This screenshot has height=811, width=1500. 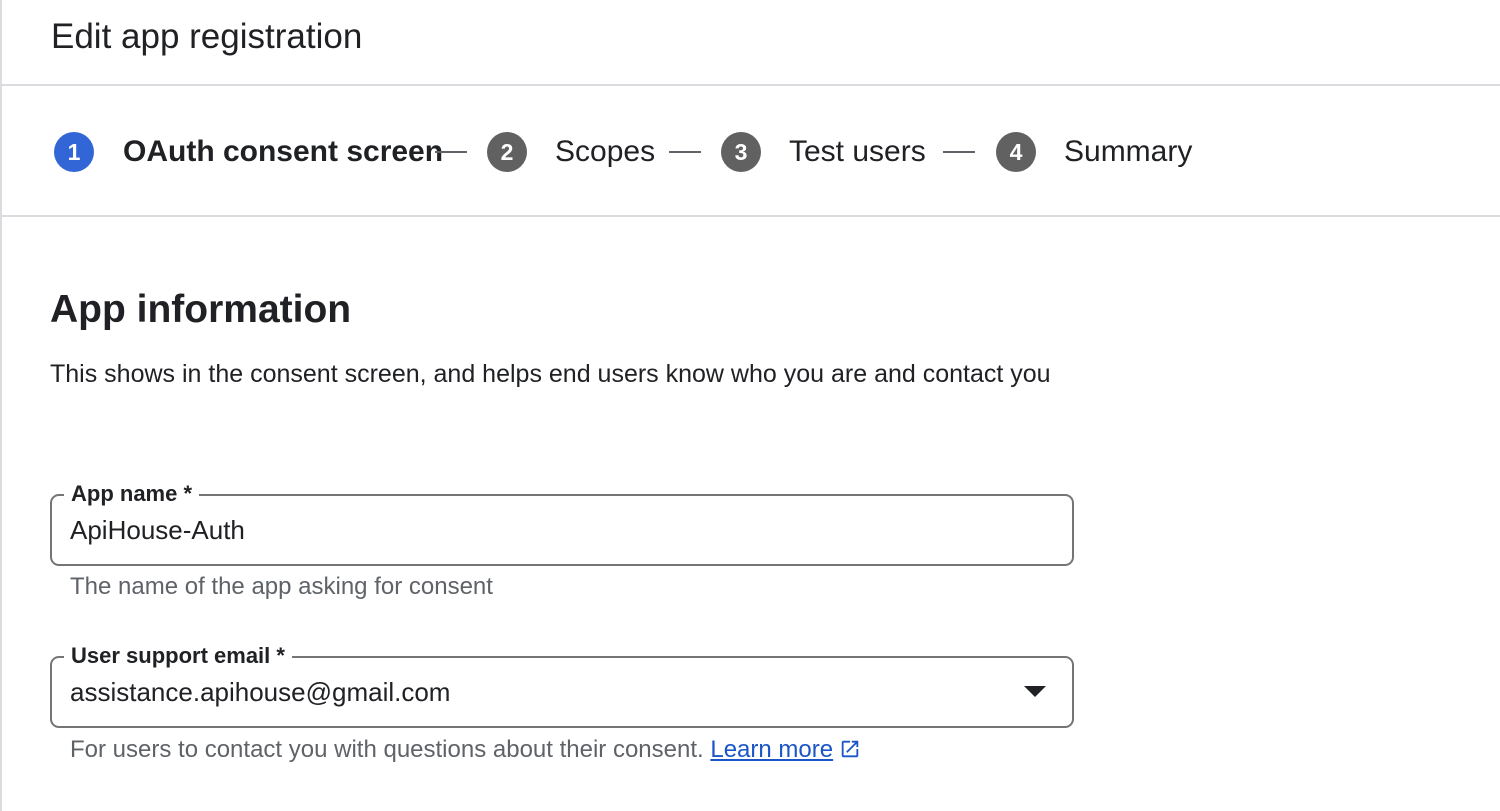 What do you see at coordinates (750, 43) in the screenshot?
I see `page-header: Edit app registration` at bounding box center [750, 43].